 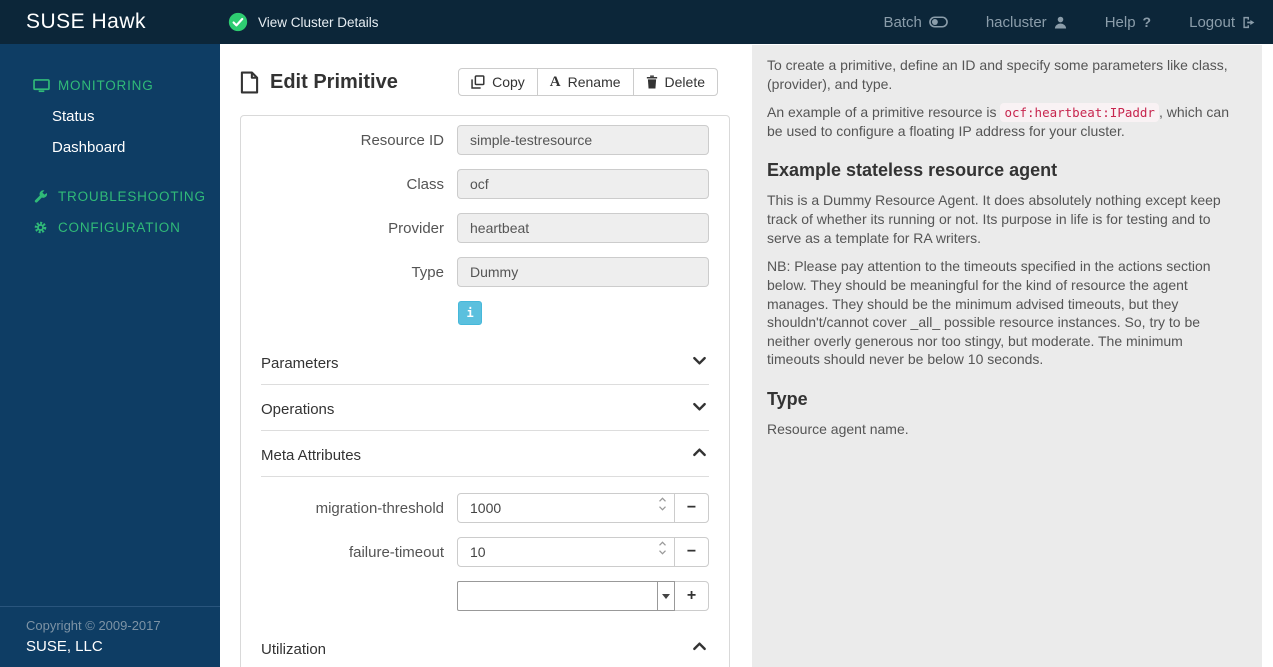 I want to click on trash-icon, so click(x=652, y=82).